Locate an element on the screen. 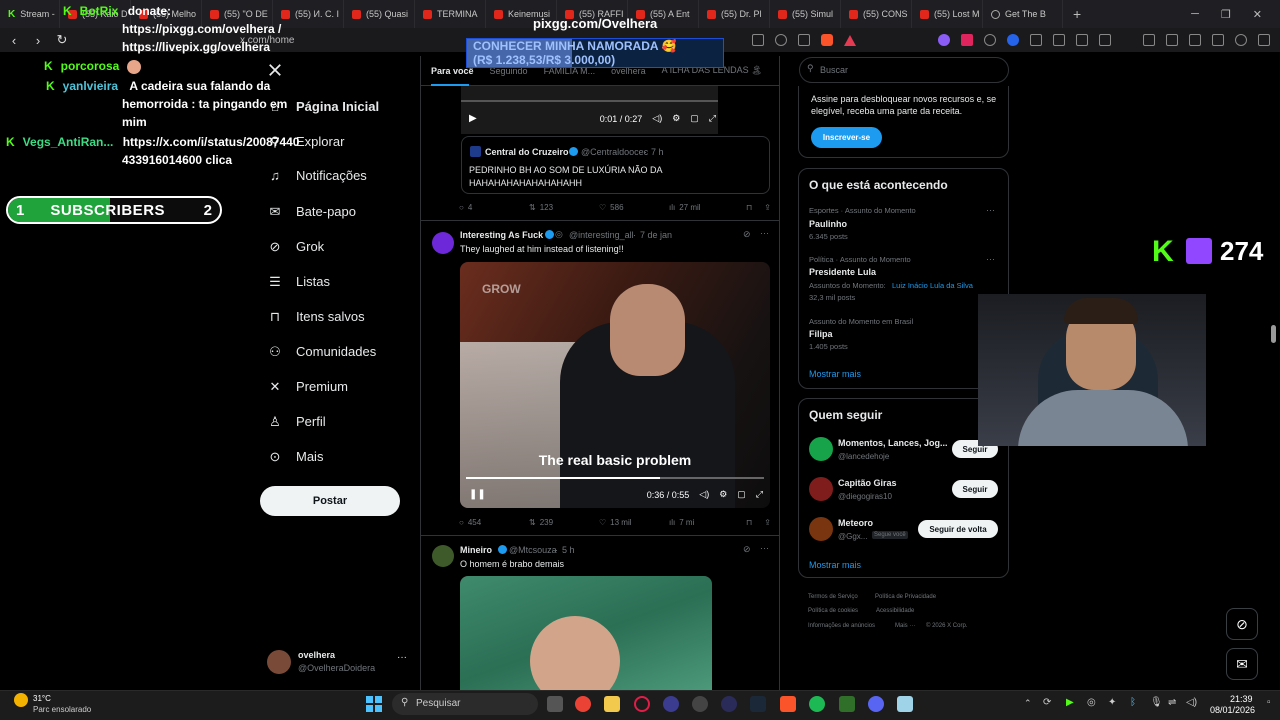 The width and height of the screenshot is (1280, 720). trend-item: Presidente Lula is located at coordinates (842, 272).